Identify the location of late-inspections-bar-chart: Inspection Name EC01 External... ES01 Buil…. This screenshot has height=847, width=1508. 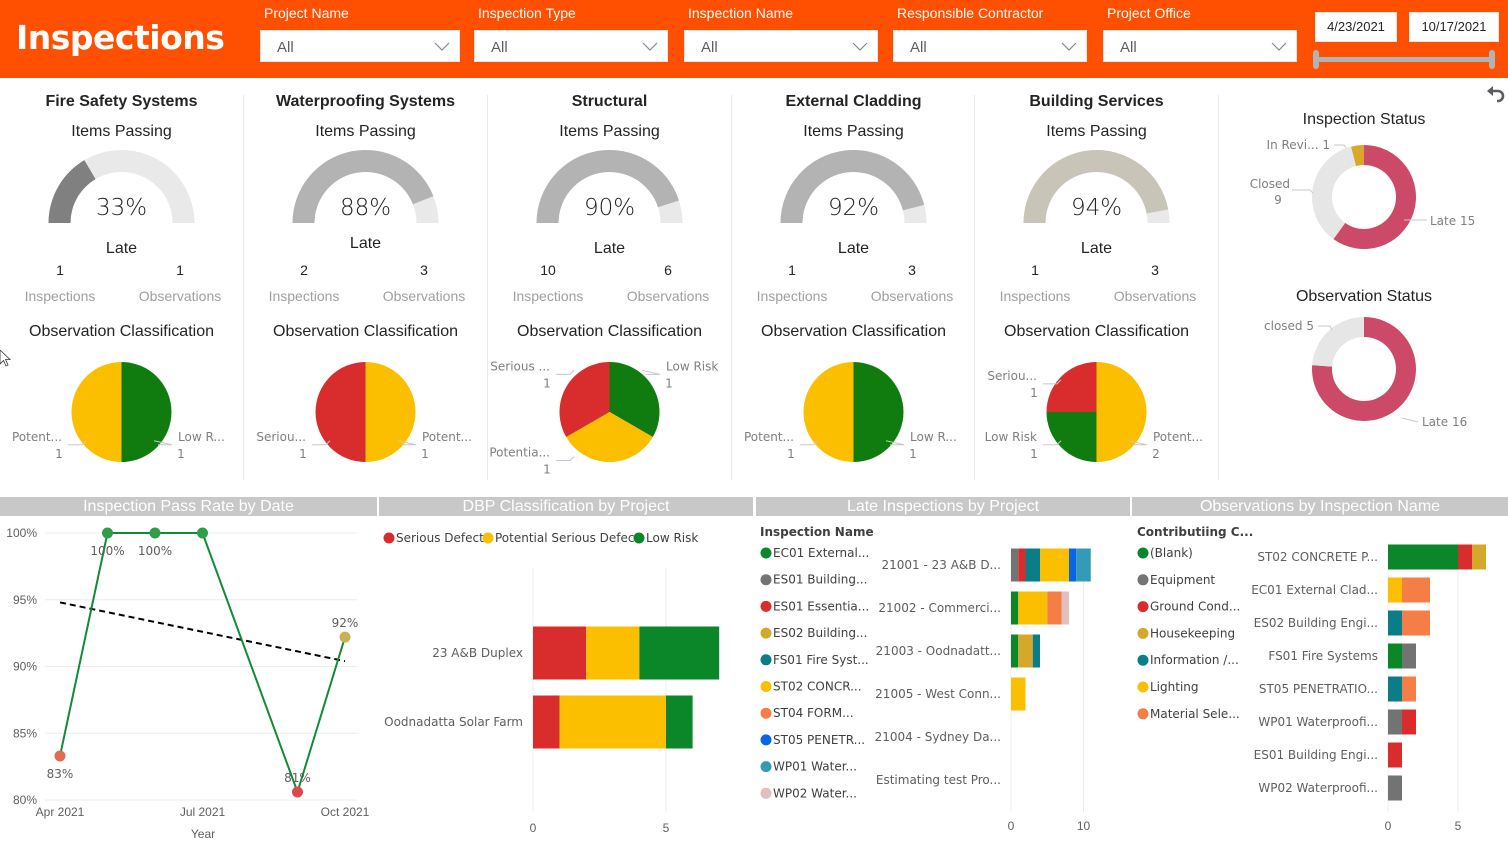
(943, 681).